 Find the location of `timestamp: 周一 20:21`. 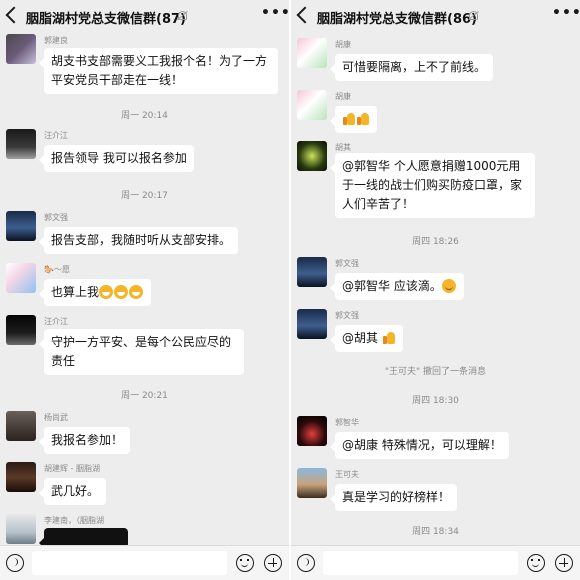

timestamp: 周一 20:21 is located at coordinates (144, 396).